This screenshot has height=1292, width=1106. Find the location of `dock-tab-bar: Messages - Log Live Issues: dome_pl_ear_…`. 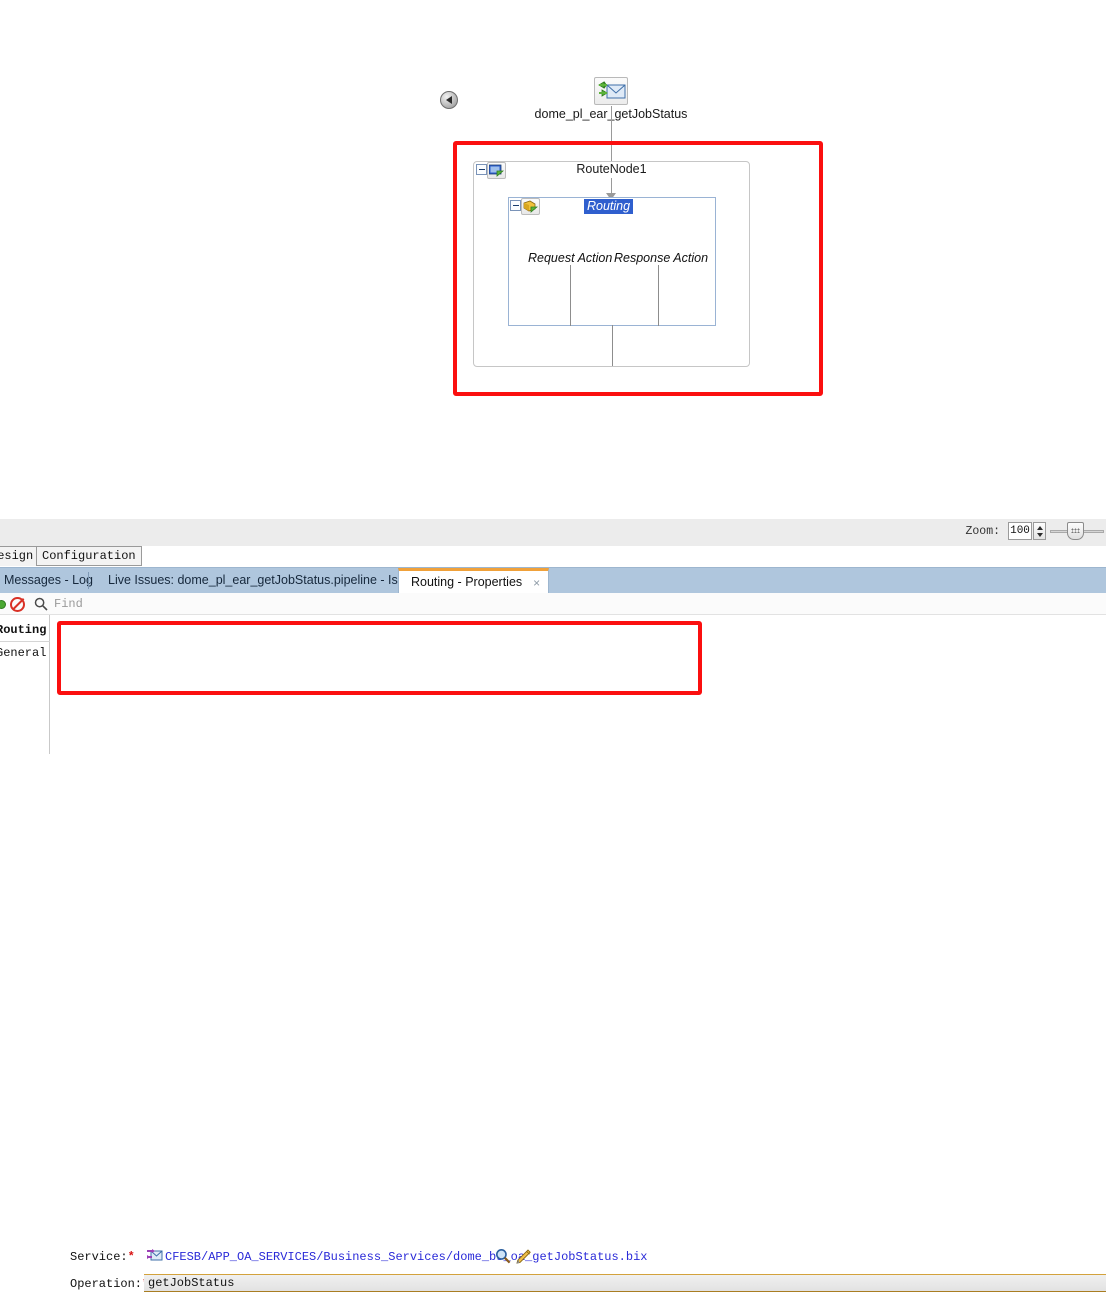

dock-tab-bar: Messages - Log Live Issues: dome_pl_ear_… is located at coordinates (553, 580).